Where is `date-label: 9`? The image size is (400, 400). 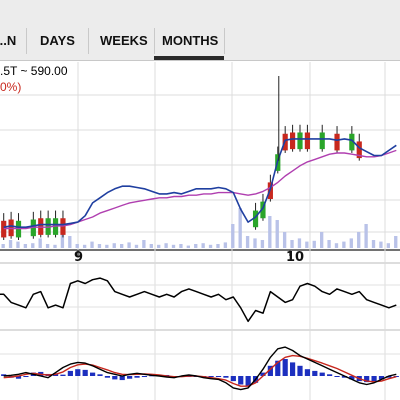 date-label: 9 is located at coordinates (78, 257).